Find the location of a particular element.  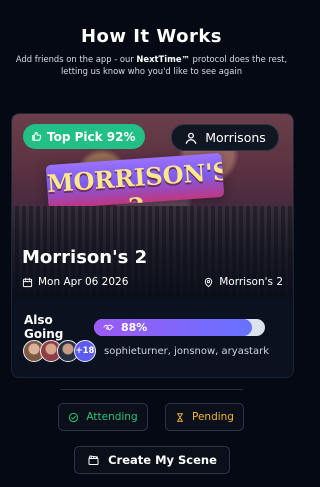

subtitle-suffix: protocol does the rest, is located at coordinates (238, 59).